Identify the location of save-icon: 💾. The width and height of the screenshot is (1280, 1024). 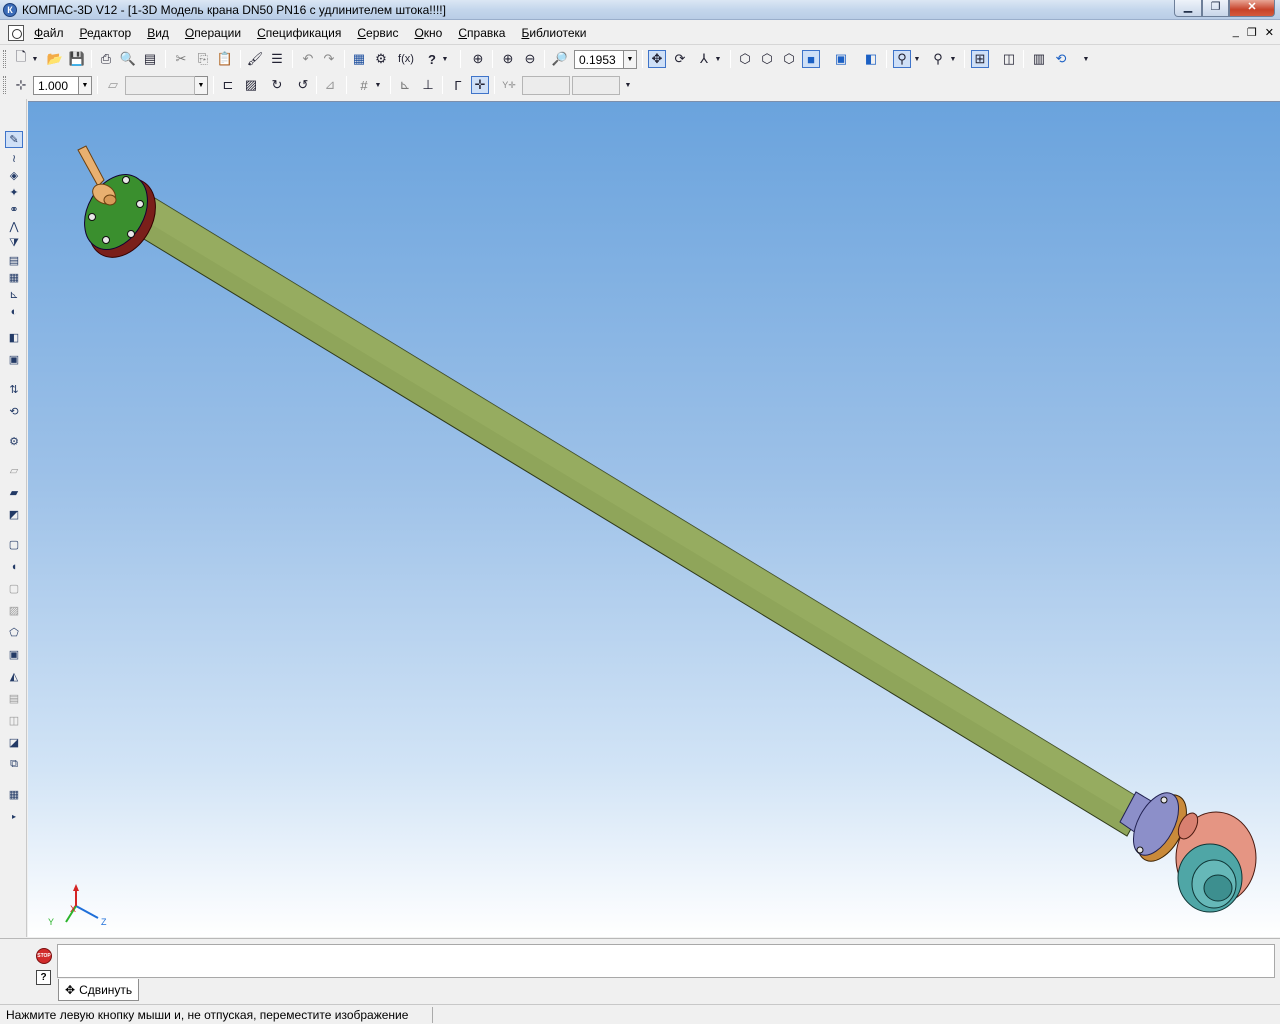
(77, 59).